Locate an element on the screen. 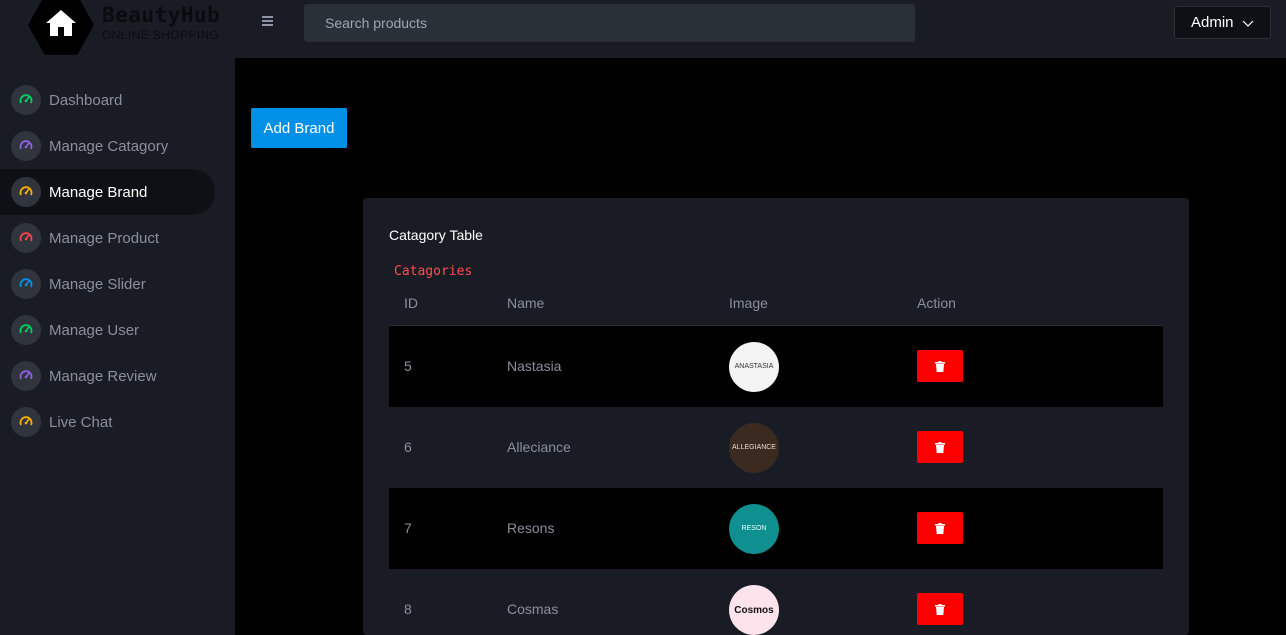 This screenshot has height=635, width=1286. sidebar-item-manage-brand: Manage Brand is located at coordinates (107, 192).